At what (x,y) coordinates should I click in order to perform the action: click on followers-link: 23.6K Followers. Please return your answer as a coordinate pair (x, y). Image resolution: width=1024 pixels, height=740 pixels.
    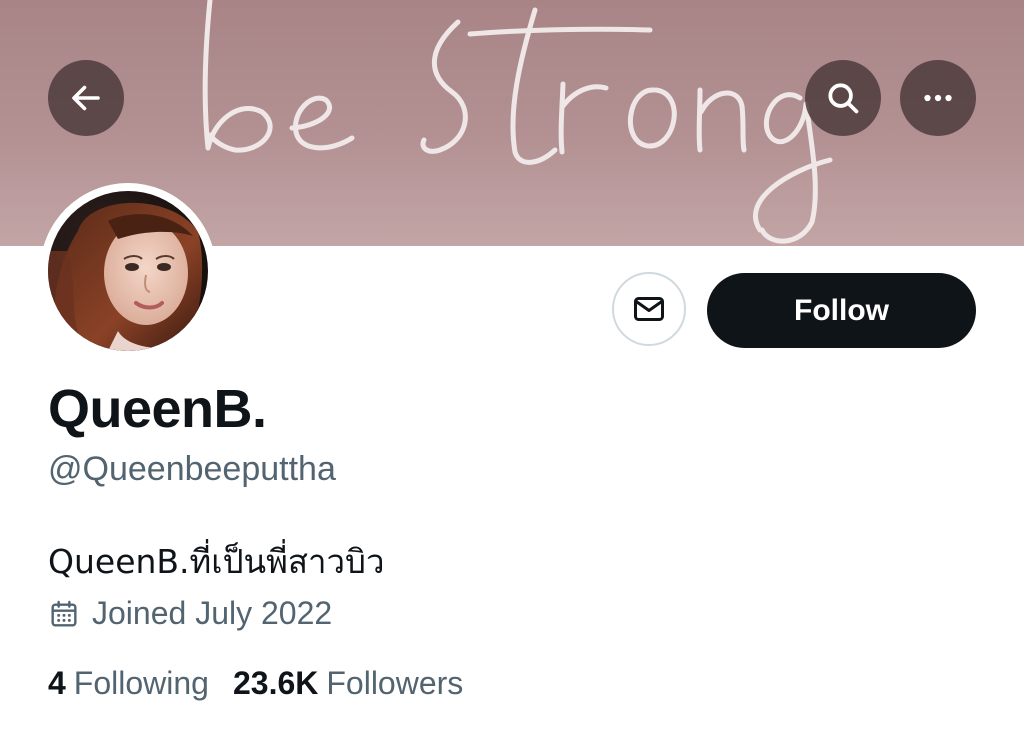
    Looking at the image, I should click on (348, 683).